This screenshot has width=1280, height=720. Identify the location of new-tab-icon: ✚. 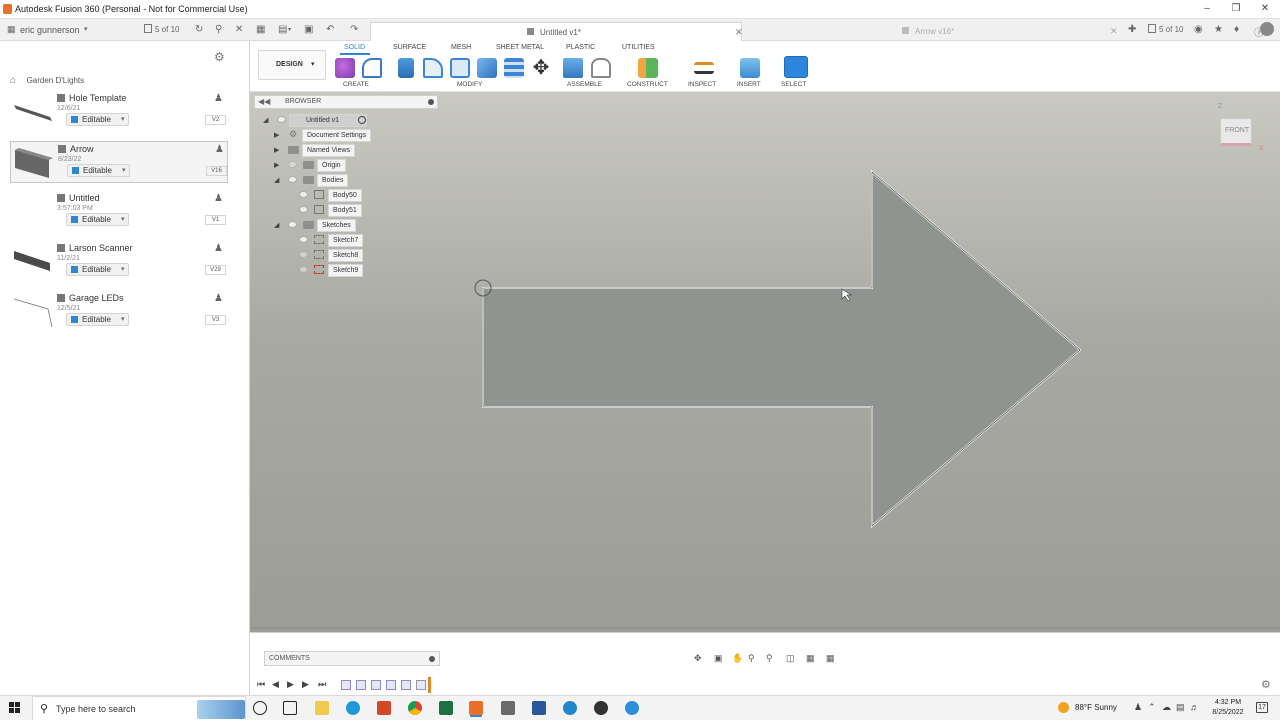
(1132, 29).